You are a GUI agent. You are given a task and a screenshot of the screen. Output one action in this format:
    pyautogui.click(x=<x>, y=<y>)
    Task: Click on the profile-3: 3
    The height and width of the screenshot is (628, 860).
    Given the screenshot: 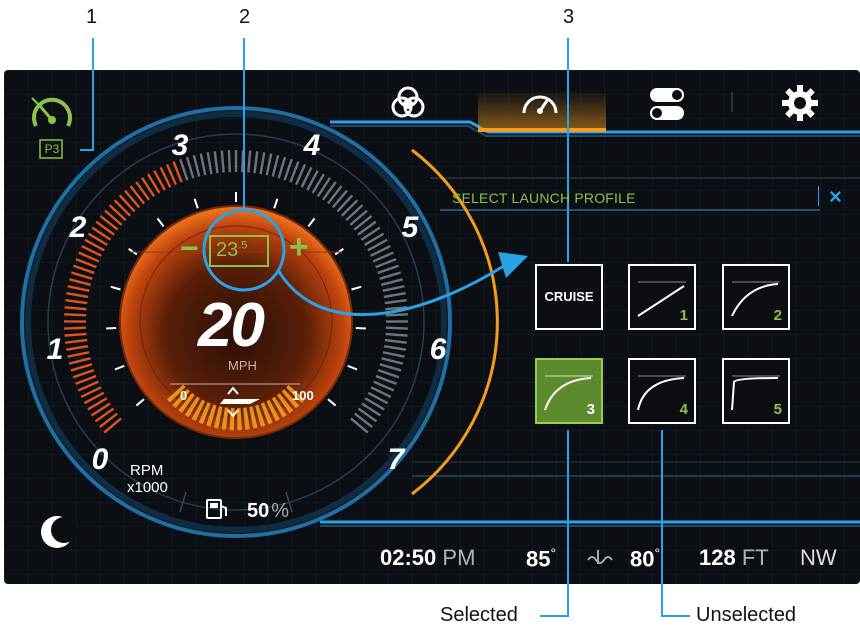 What is the action you would take?
    pyautogui.click(x=569, y=391)
    